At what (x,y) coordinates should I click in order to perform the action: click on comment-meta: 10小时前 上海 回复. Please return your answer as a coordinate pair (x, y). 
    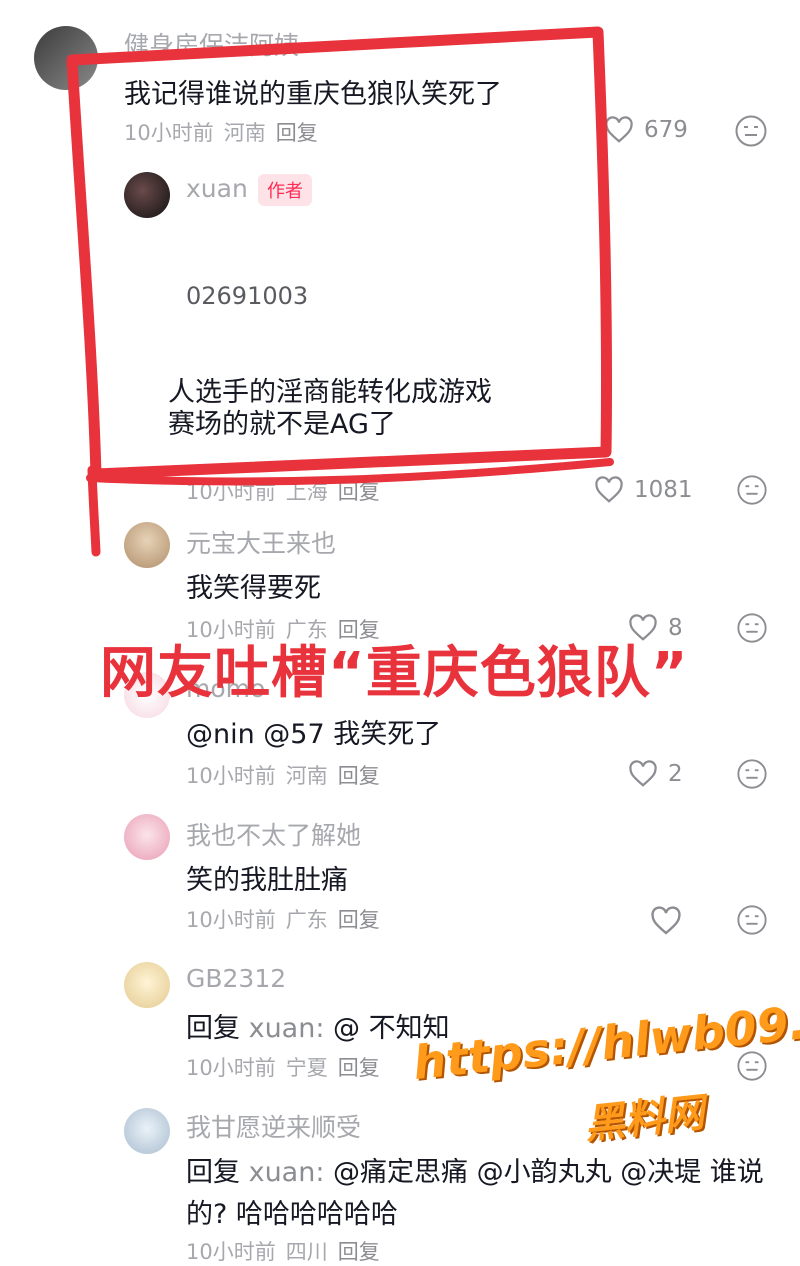
    Looking at the image, I should click on (288, 491).